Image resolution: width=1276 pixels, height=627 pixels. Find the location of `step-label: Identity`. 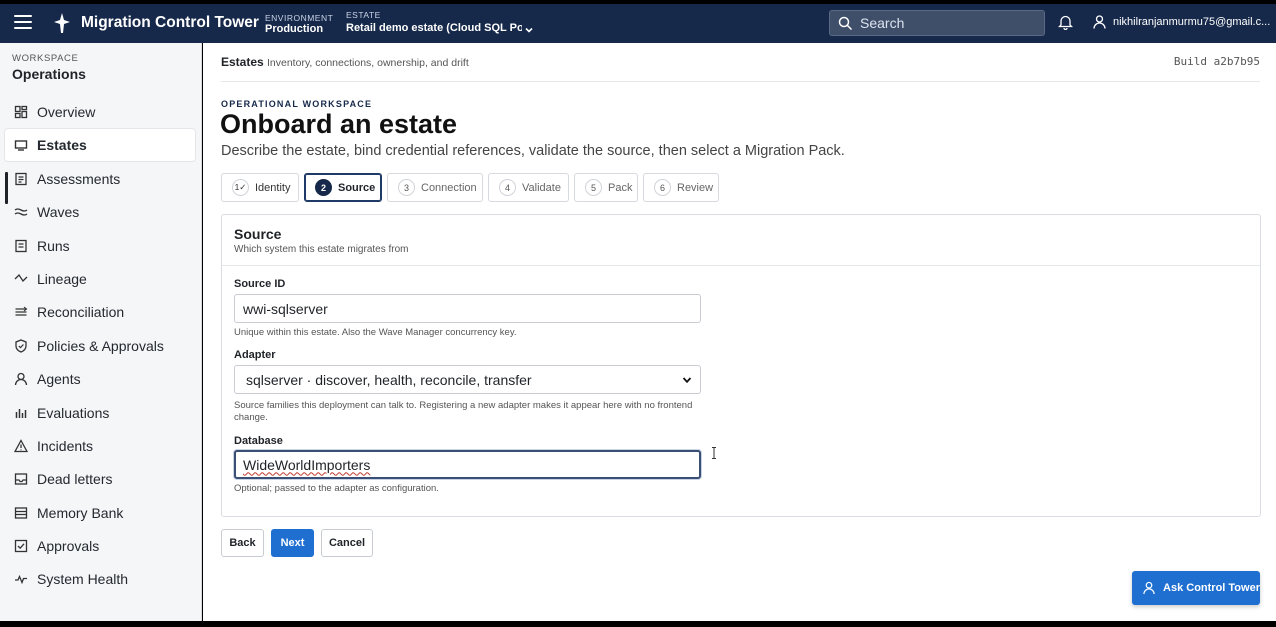

step-label: Identity is located at coordinates (273, 187).